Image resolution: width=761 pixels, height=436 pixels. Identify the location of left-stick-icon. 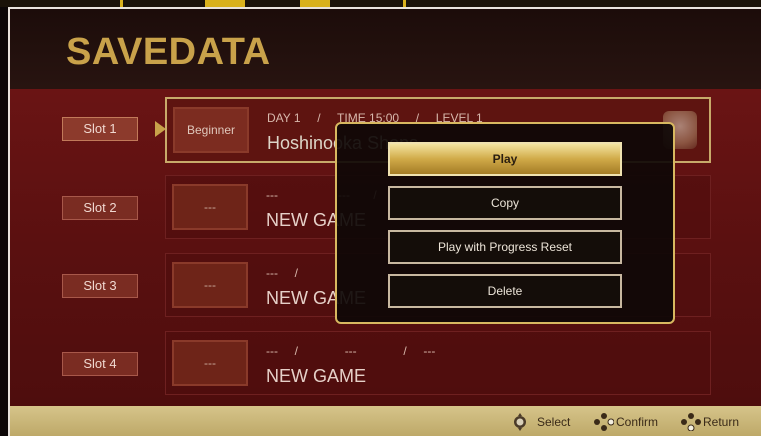
(520, 422).